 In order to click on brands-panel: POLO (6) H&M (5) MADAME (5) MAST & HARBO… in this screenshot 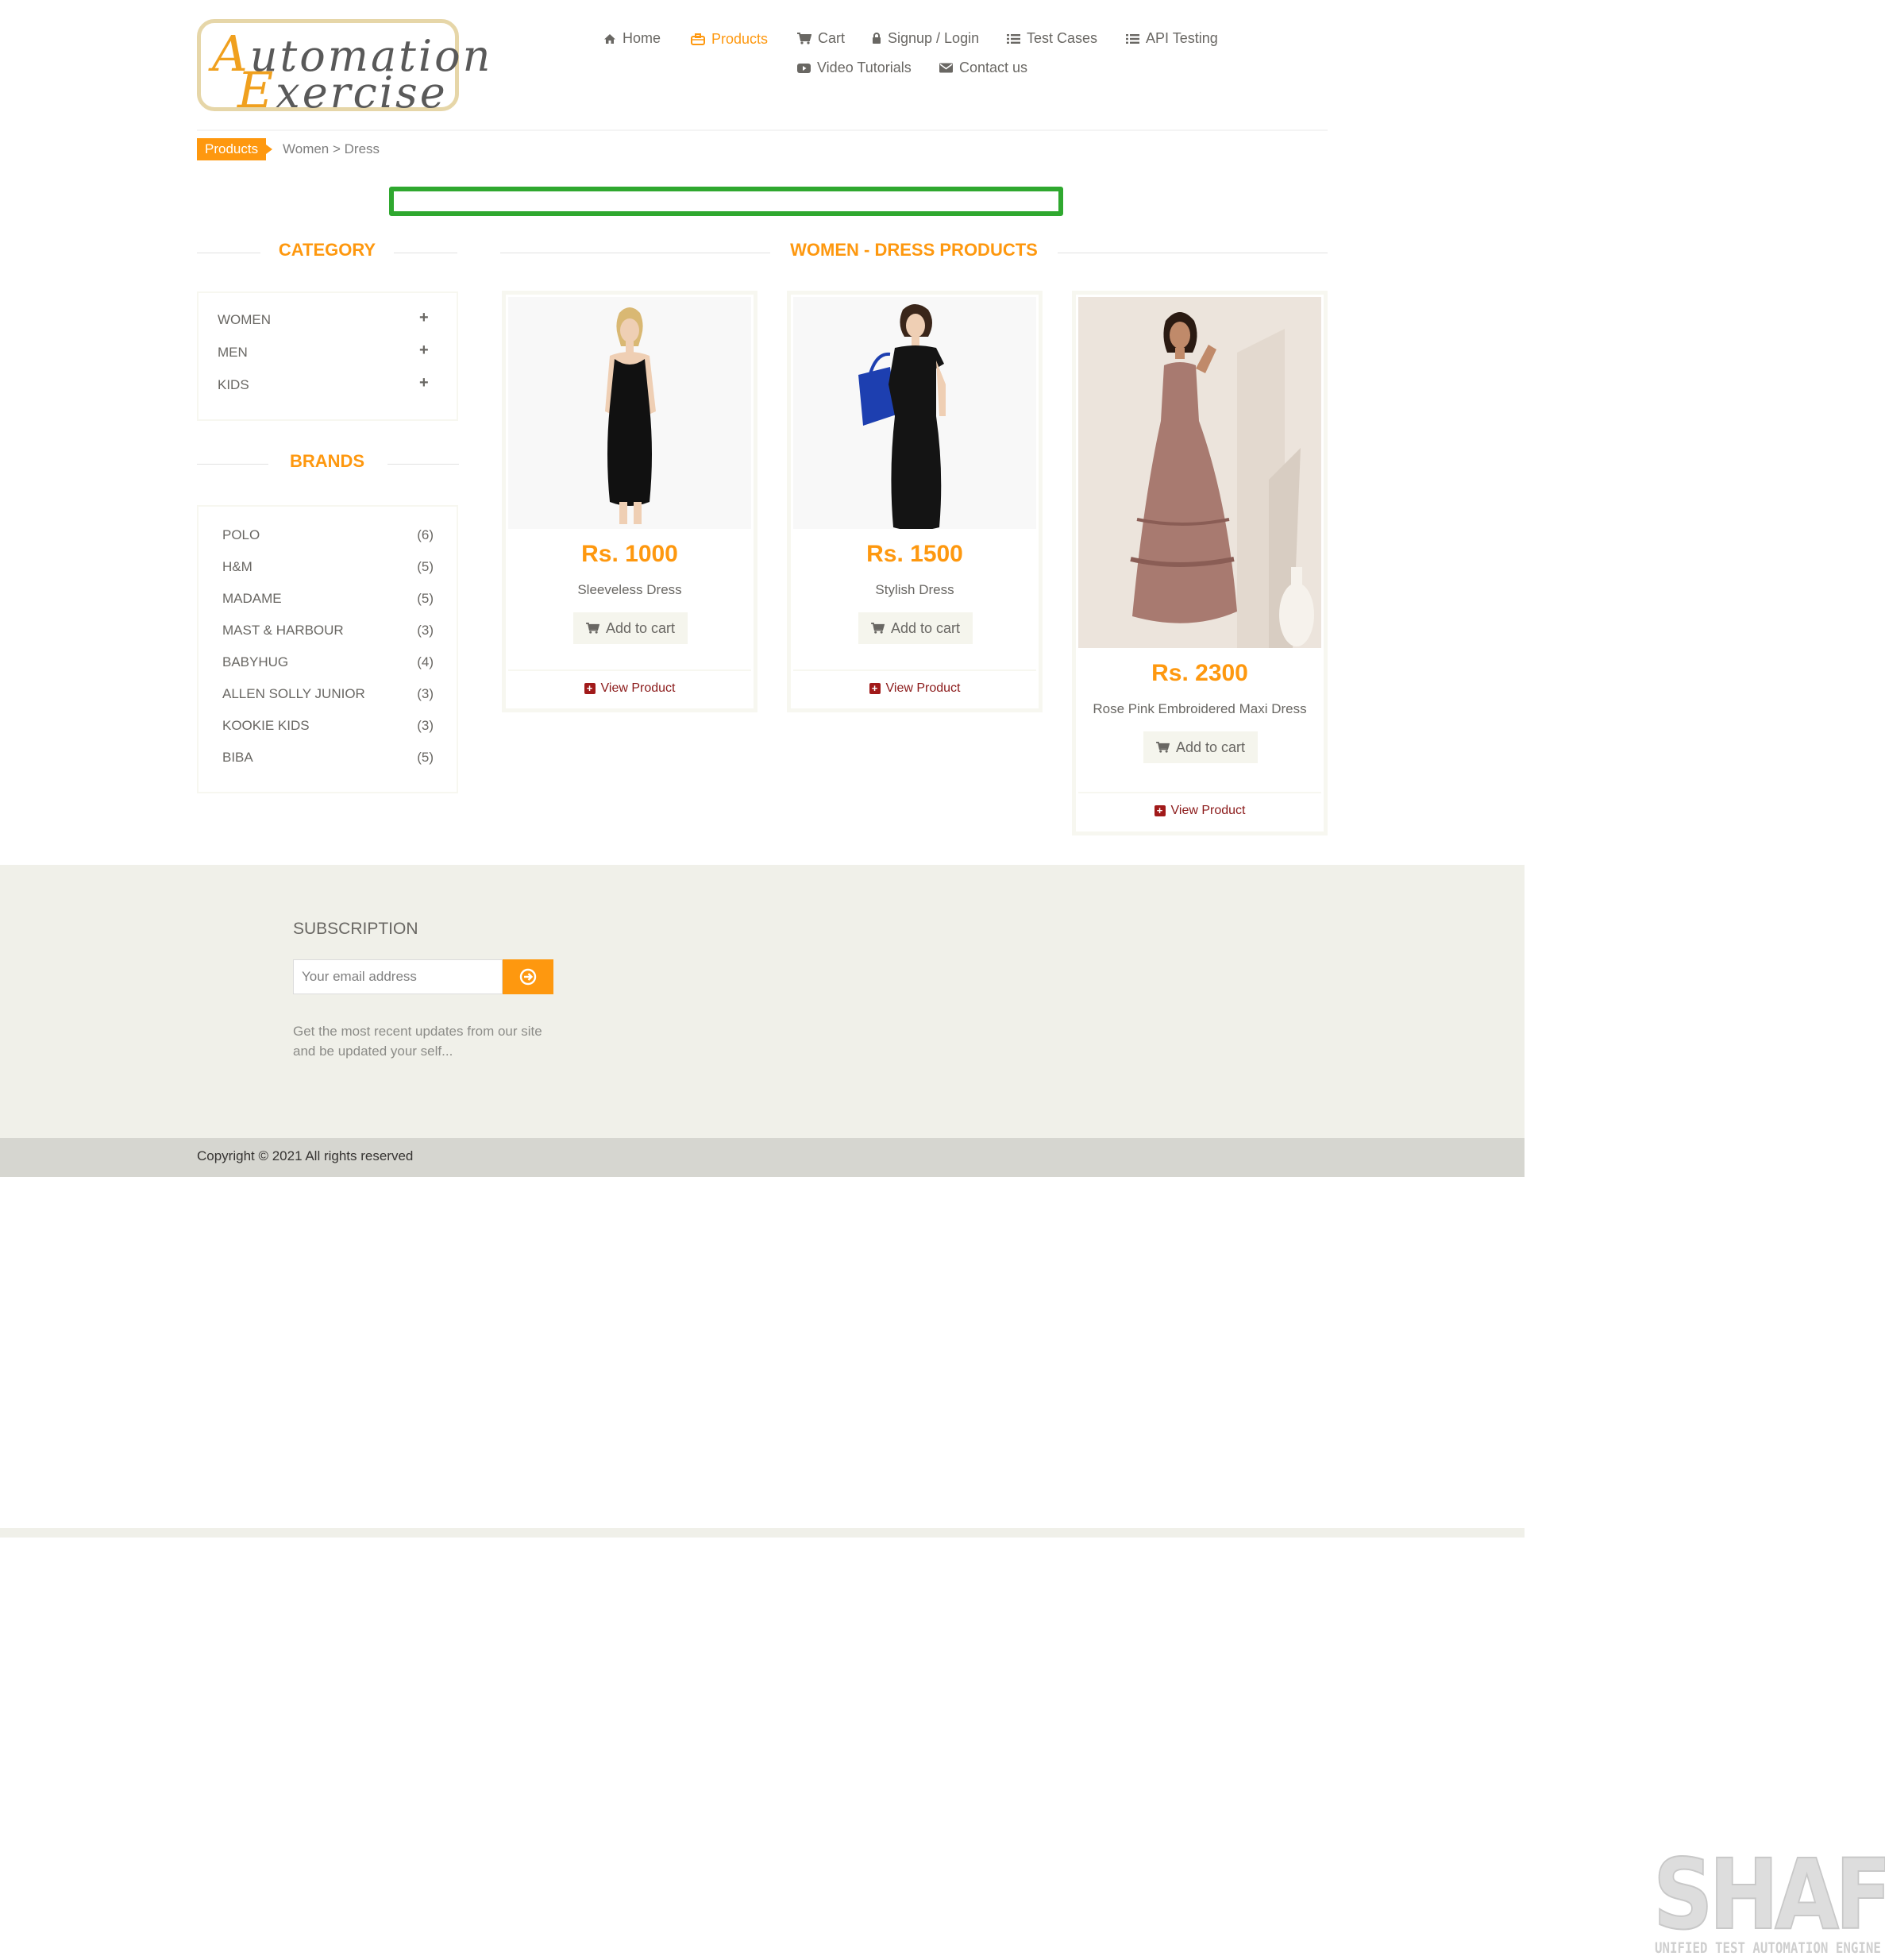, I will do `click(327, 649)`.